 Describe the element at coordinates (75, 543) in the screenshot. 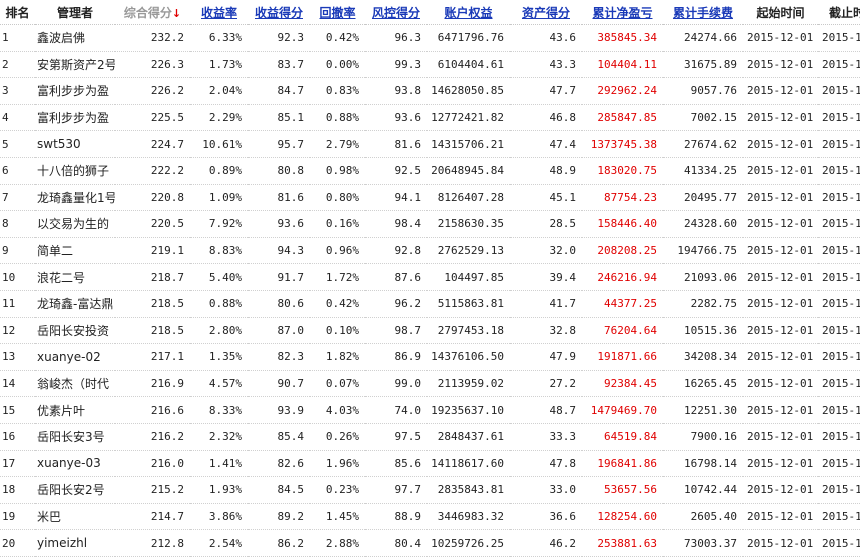

I see `cell-manager: yimeizhl` at that location.